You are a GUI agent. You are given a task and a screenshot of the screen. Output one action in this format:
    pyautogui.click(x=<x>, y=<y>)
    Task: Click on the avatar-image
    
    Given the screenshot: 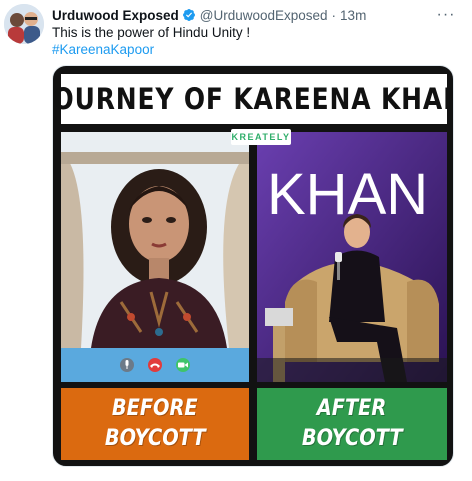 What is the action you would take?
    pyautogui.click(x=24, y=24)
    